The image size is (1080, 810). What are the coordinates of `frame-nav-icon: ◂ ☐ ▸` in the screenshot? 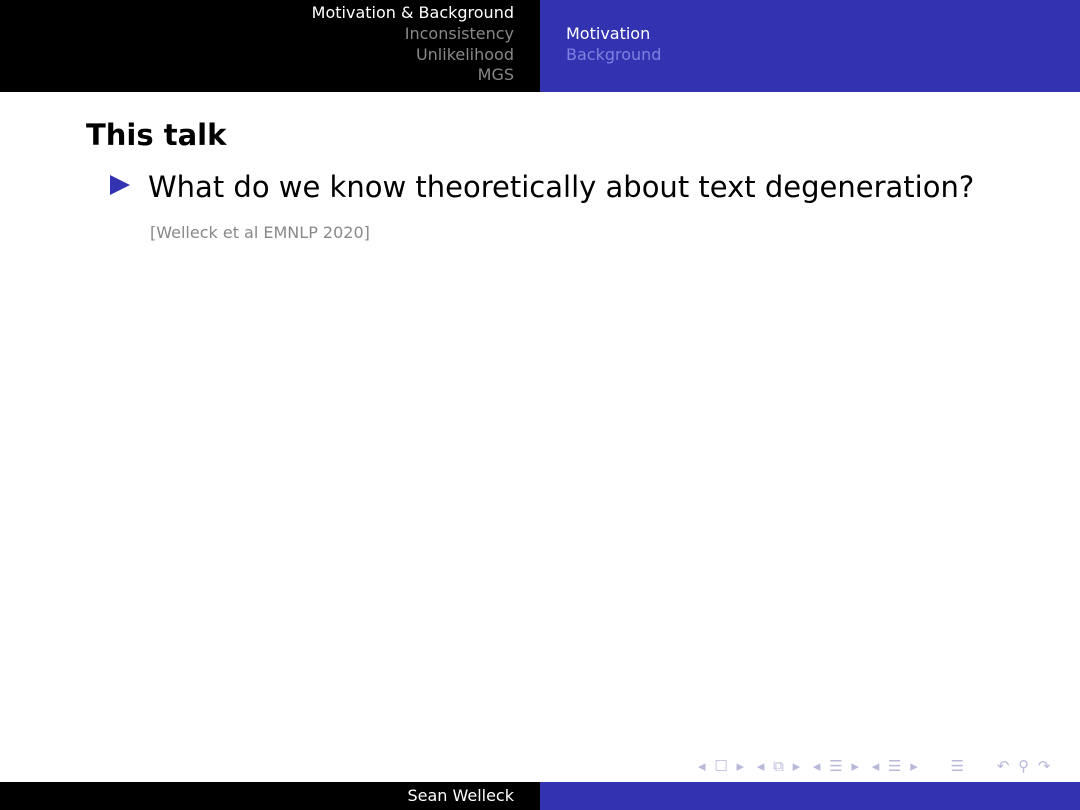 It's located at (722, 766).